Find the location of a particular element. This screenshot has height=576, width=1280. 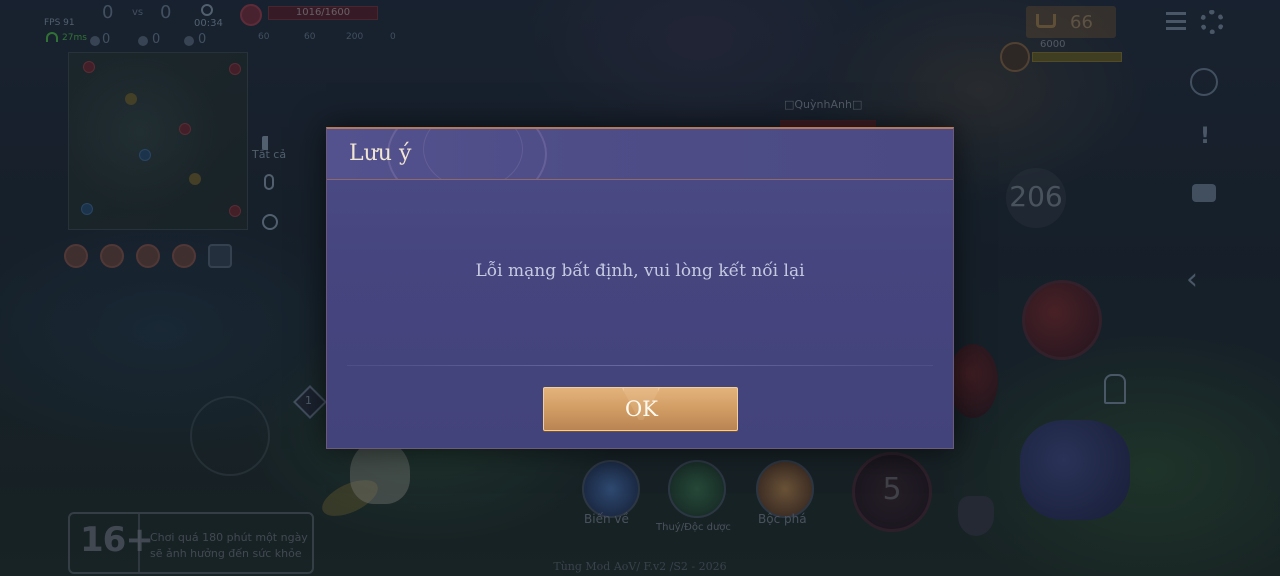

dialog-message: Lỗi mạng bất định, vui lòng kết nối lại is located at coordinates (640, 271).